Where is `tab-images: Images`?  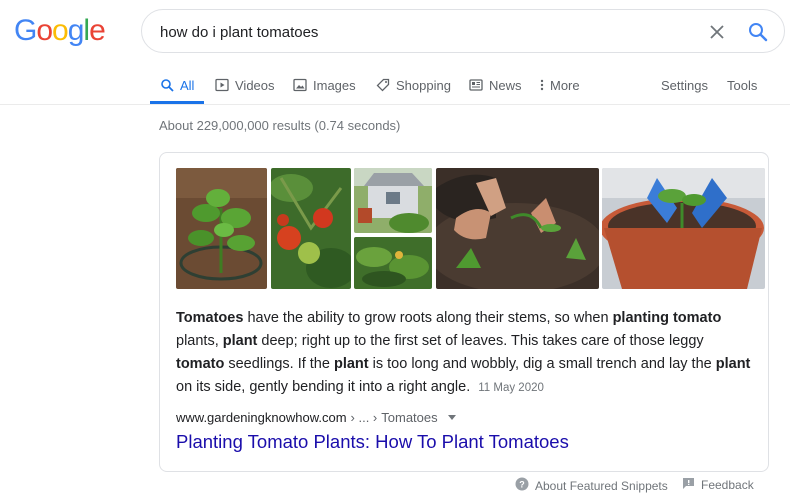 tab-images: Images is located at coordinates (324, 85).